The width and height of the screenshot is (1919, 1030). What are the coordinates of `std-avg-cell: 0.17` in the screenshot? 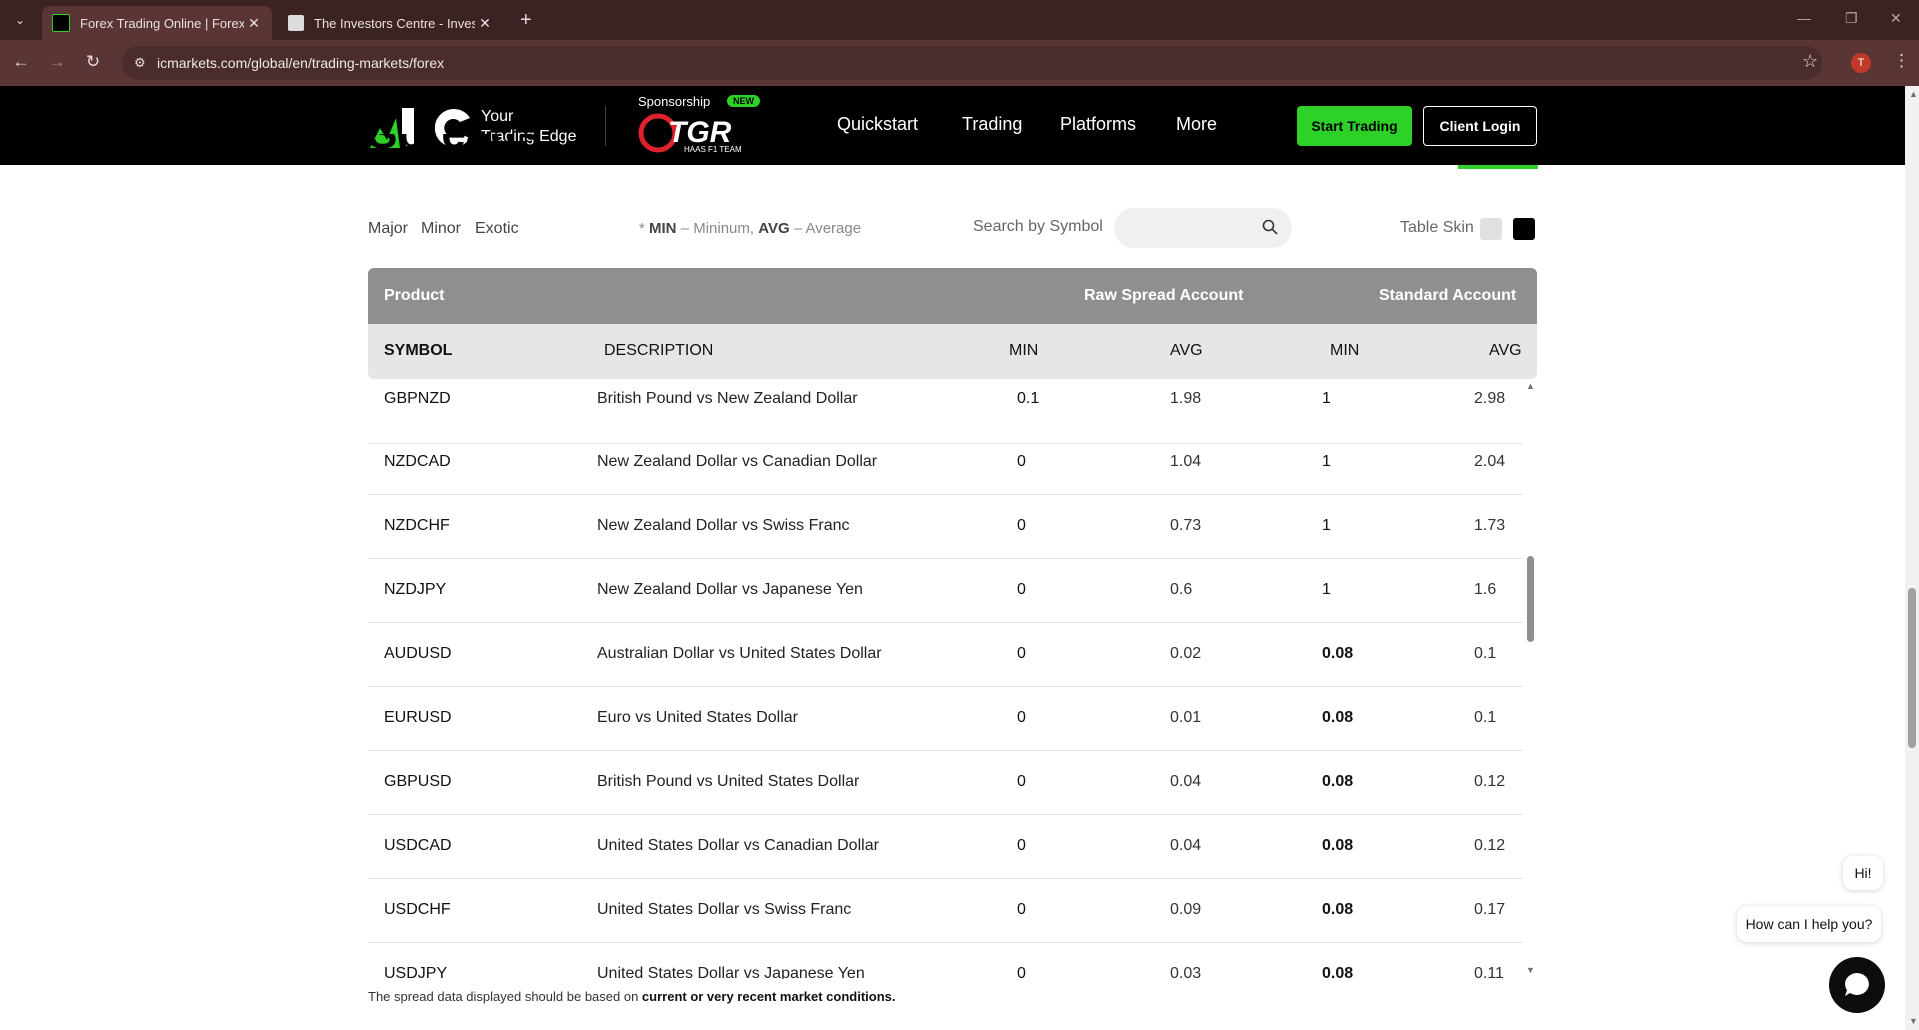 It's located at (1490, 909).